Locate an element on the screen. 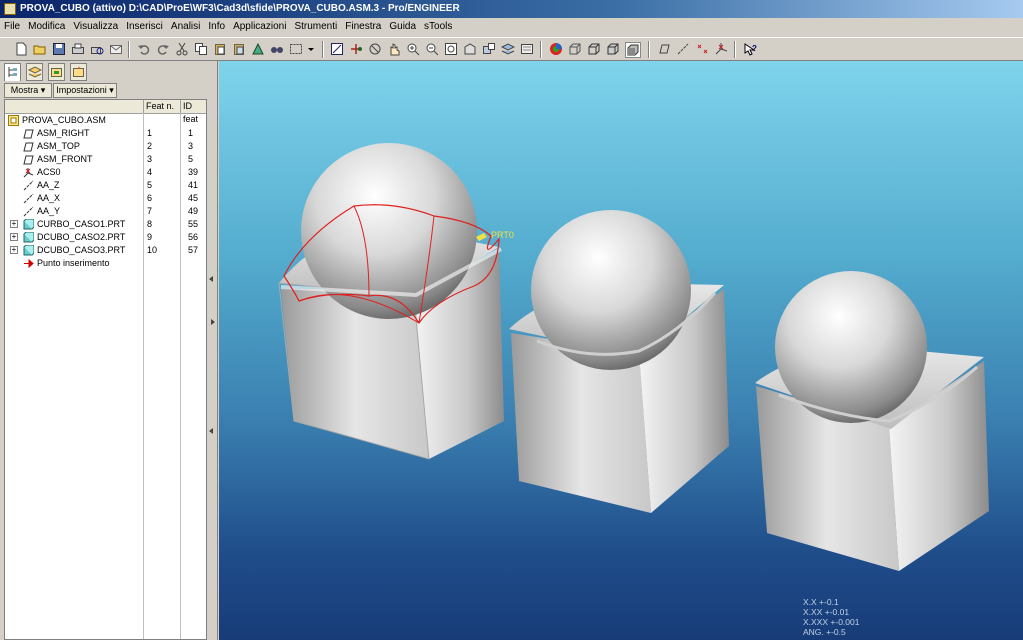  save-icon is located at coordinates (59, 49).